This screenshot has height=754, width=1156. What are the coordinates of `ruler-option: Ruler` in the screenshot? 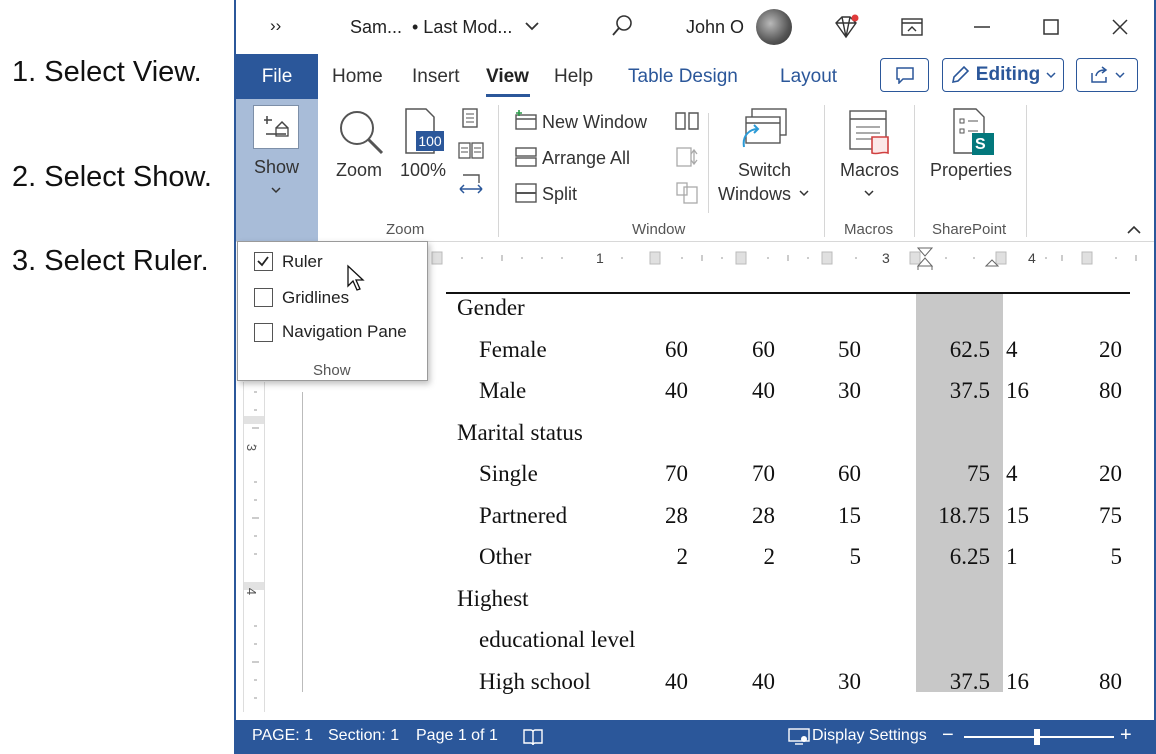 It's located at (302, 262).